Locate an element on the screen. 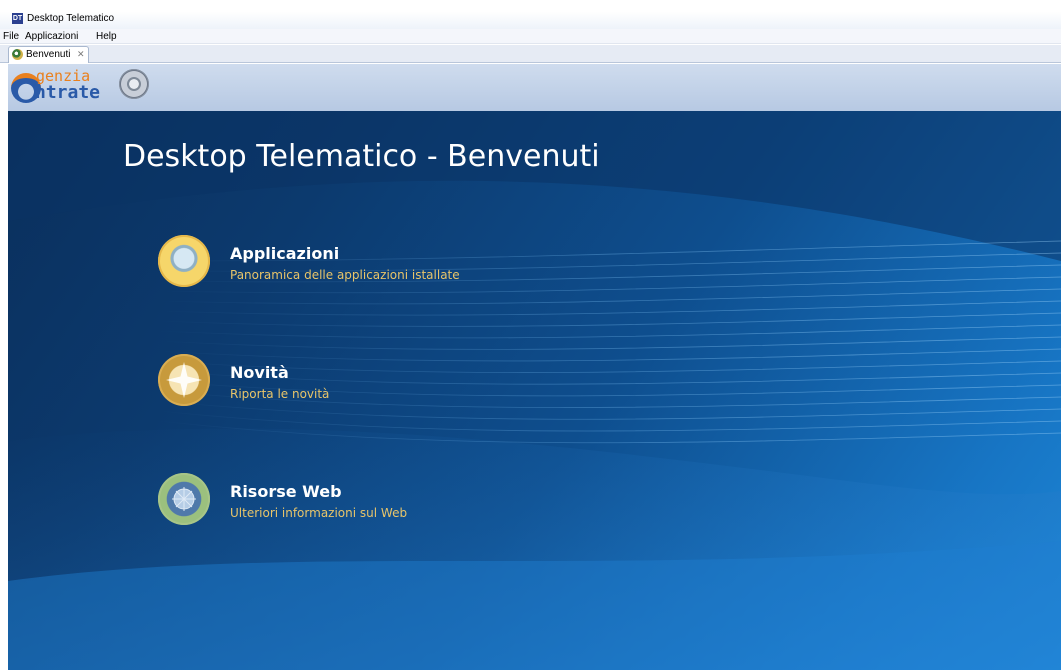 The image size is (1061, 670). star-icon is located at coordinates (184, 380).